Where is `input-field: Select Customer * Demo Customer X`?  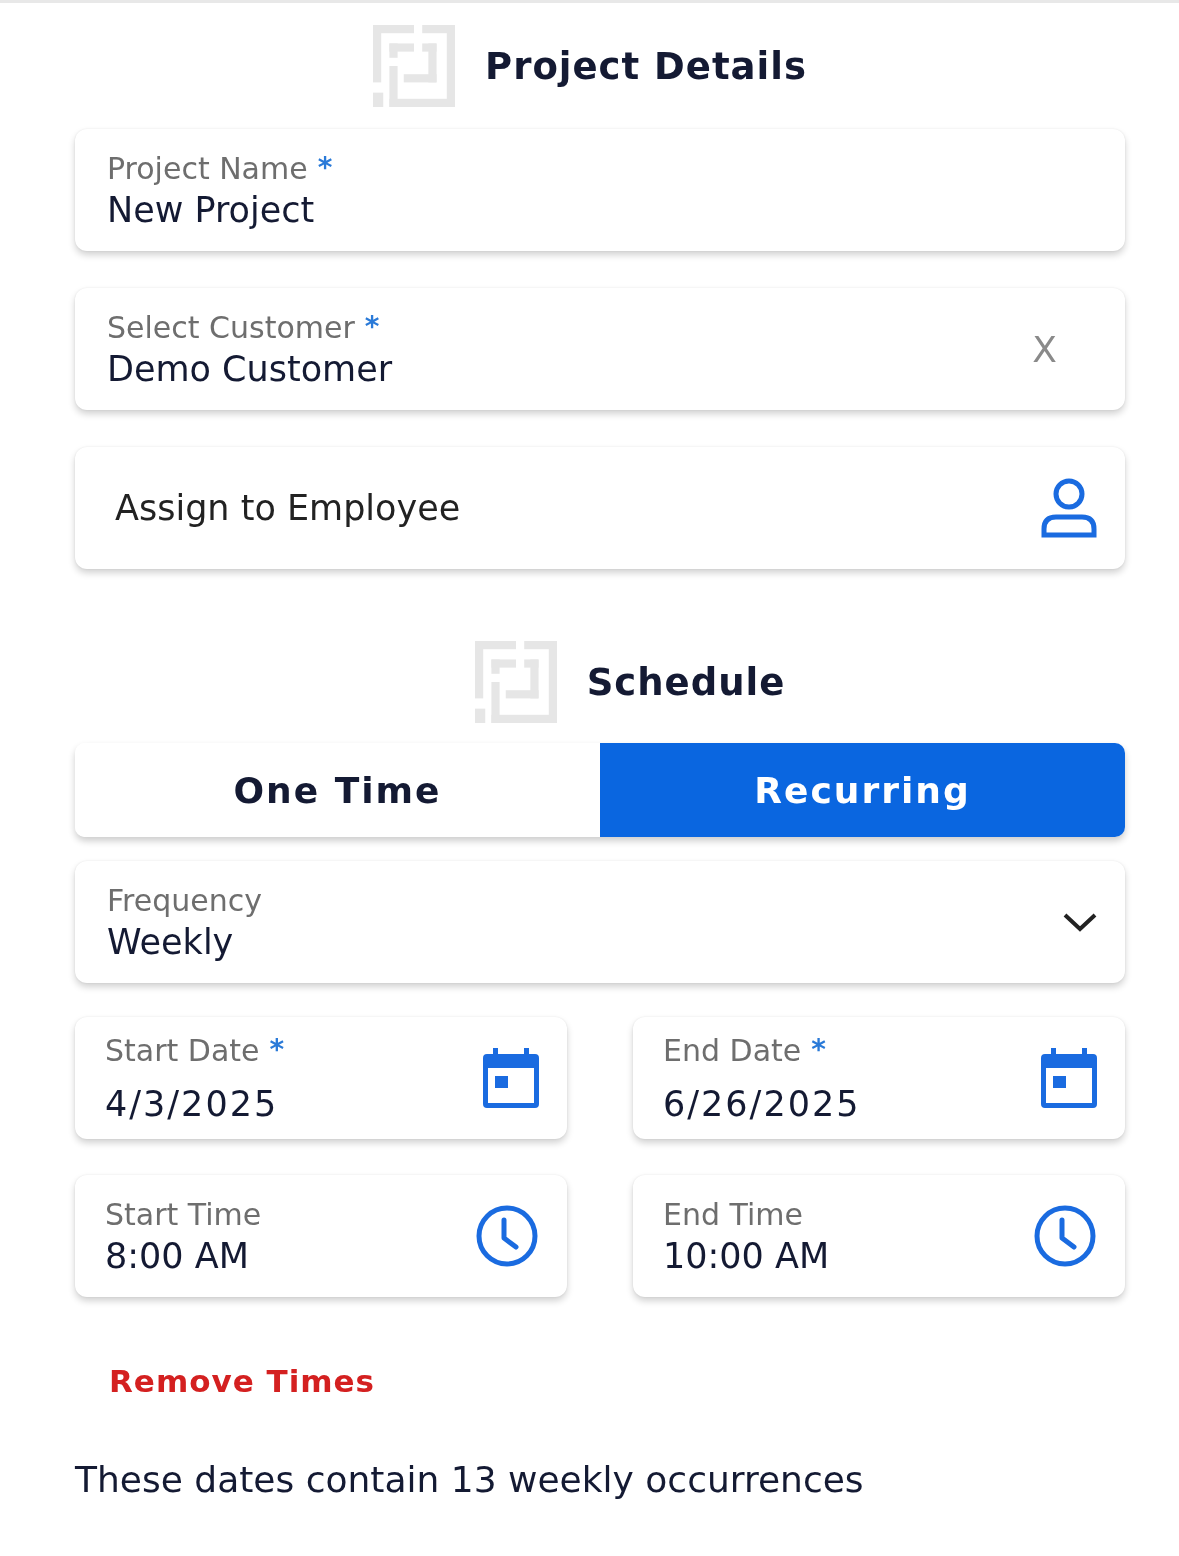 input-field: Select Customer * Demo Customer X is located at coordinates (600, 349).